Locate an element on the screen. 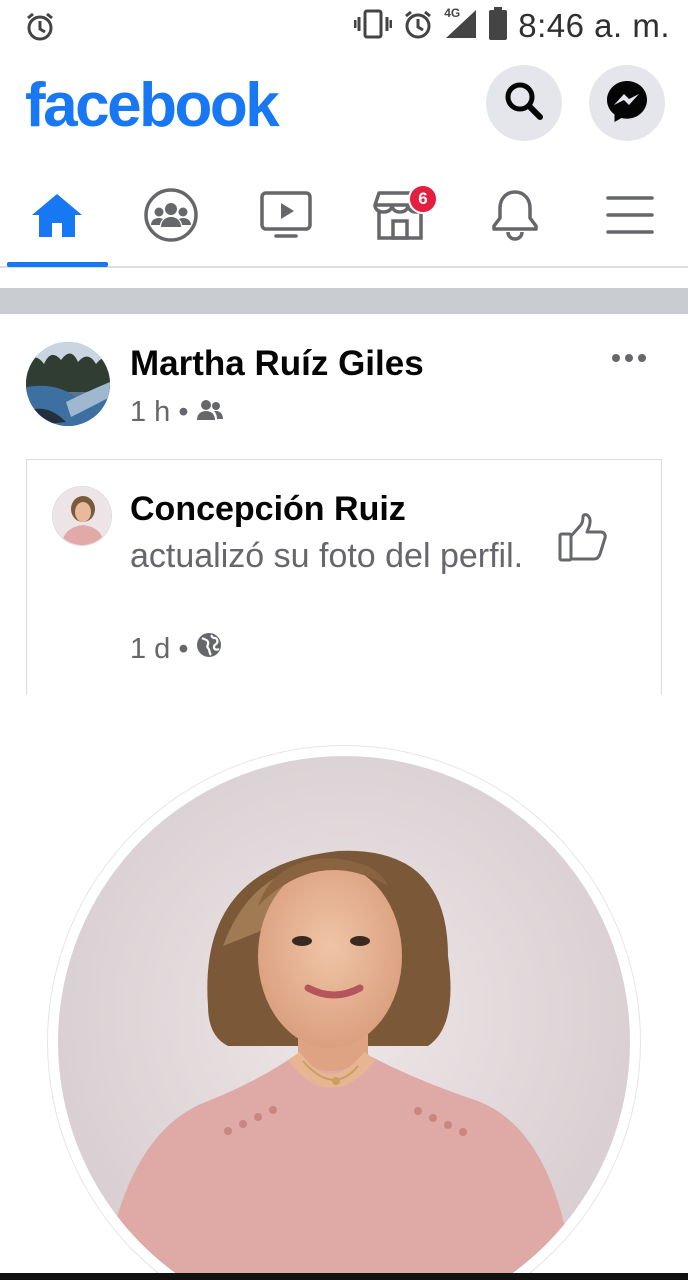  signal-icon: 4G is located at coordinates (461, 25).